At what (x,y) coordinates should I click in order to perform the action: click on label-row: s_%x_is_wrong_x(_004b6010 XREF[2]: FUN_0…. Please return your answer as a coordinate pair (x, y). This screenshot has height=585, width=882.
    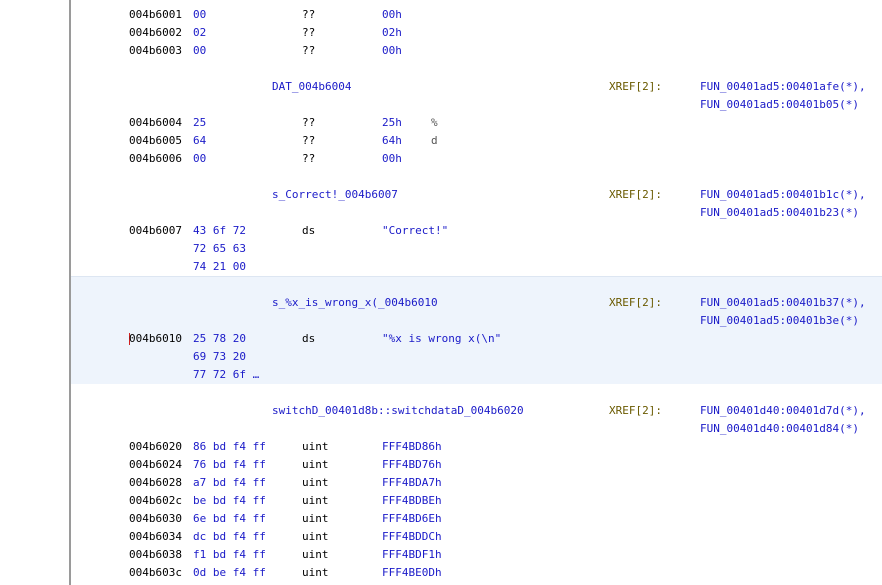
    Looking at the image, I should click on (476, 312).